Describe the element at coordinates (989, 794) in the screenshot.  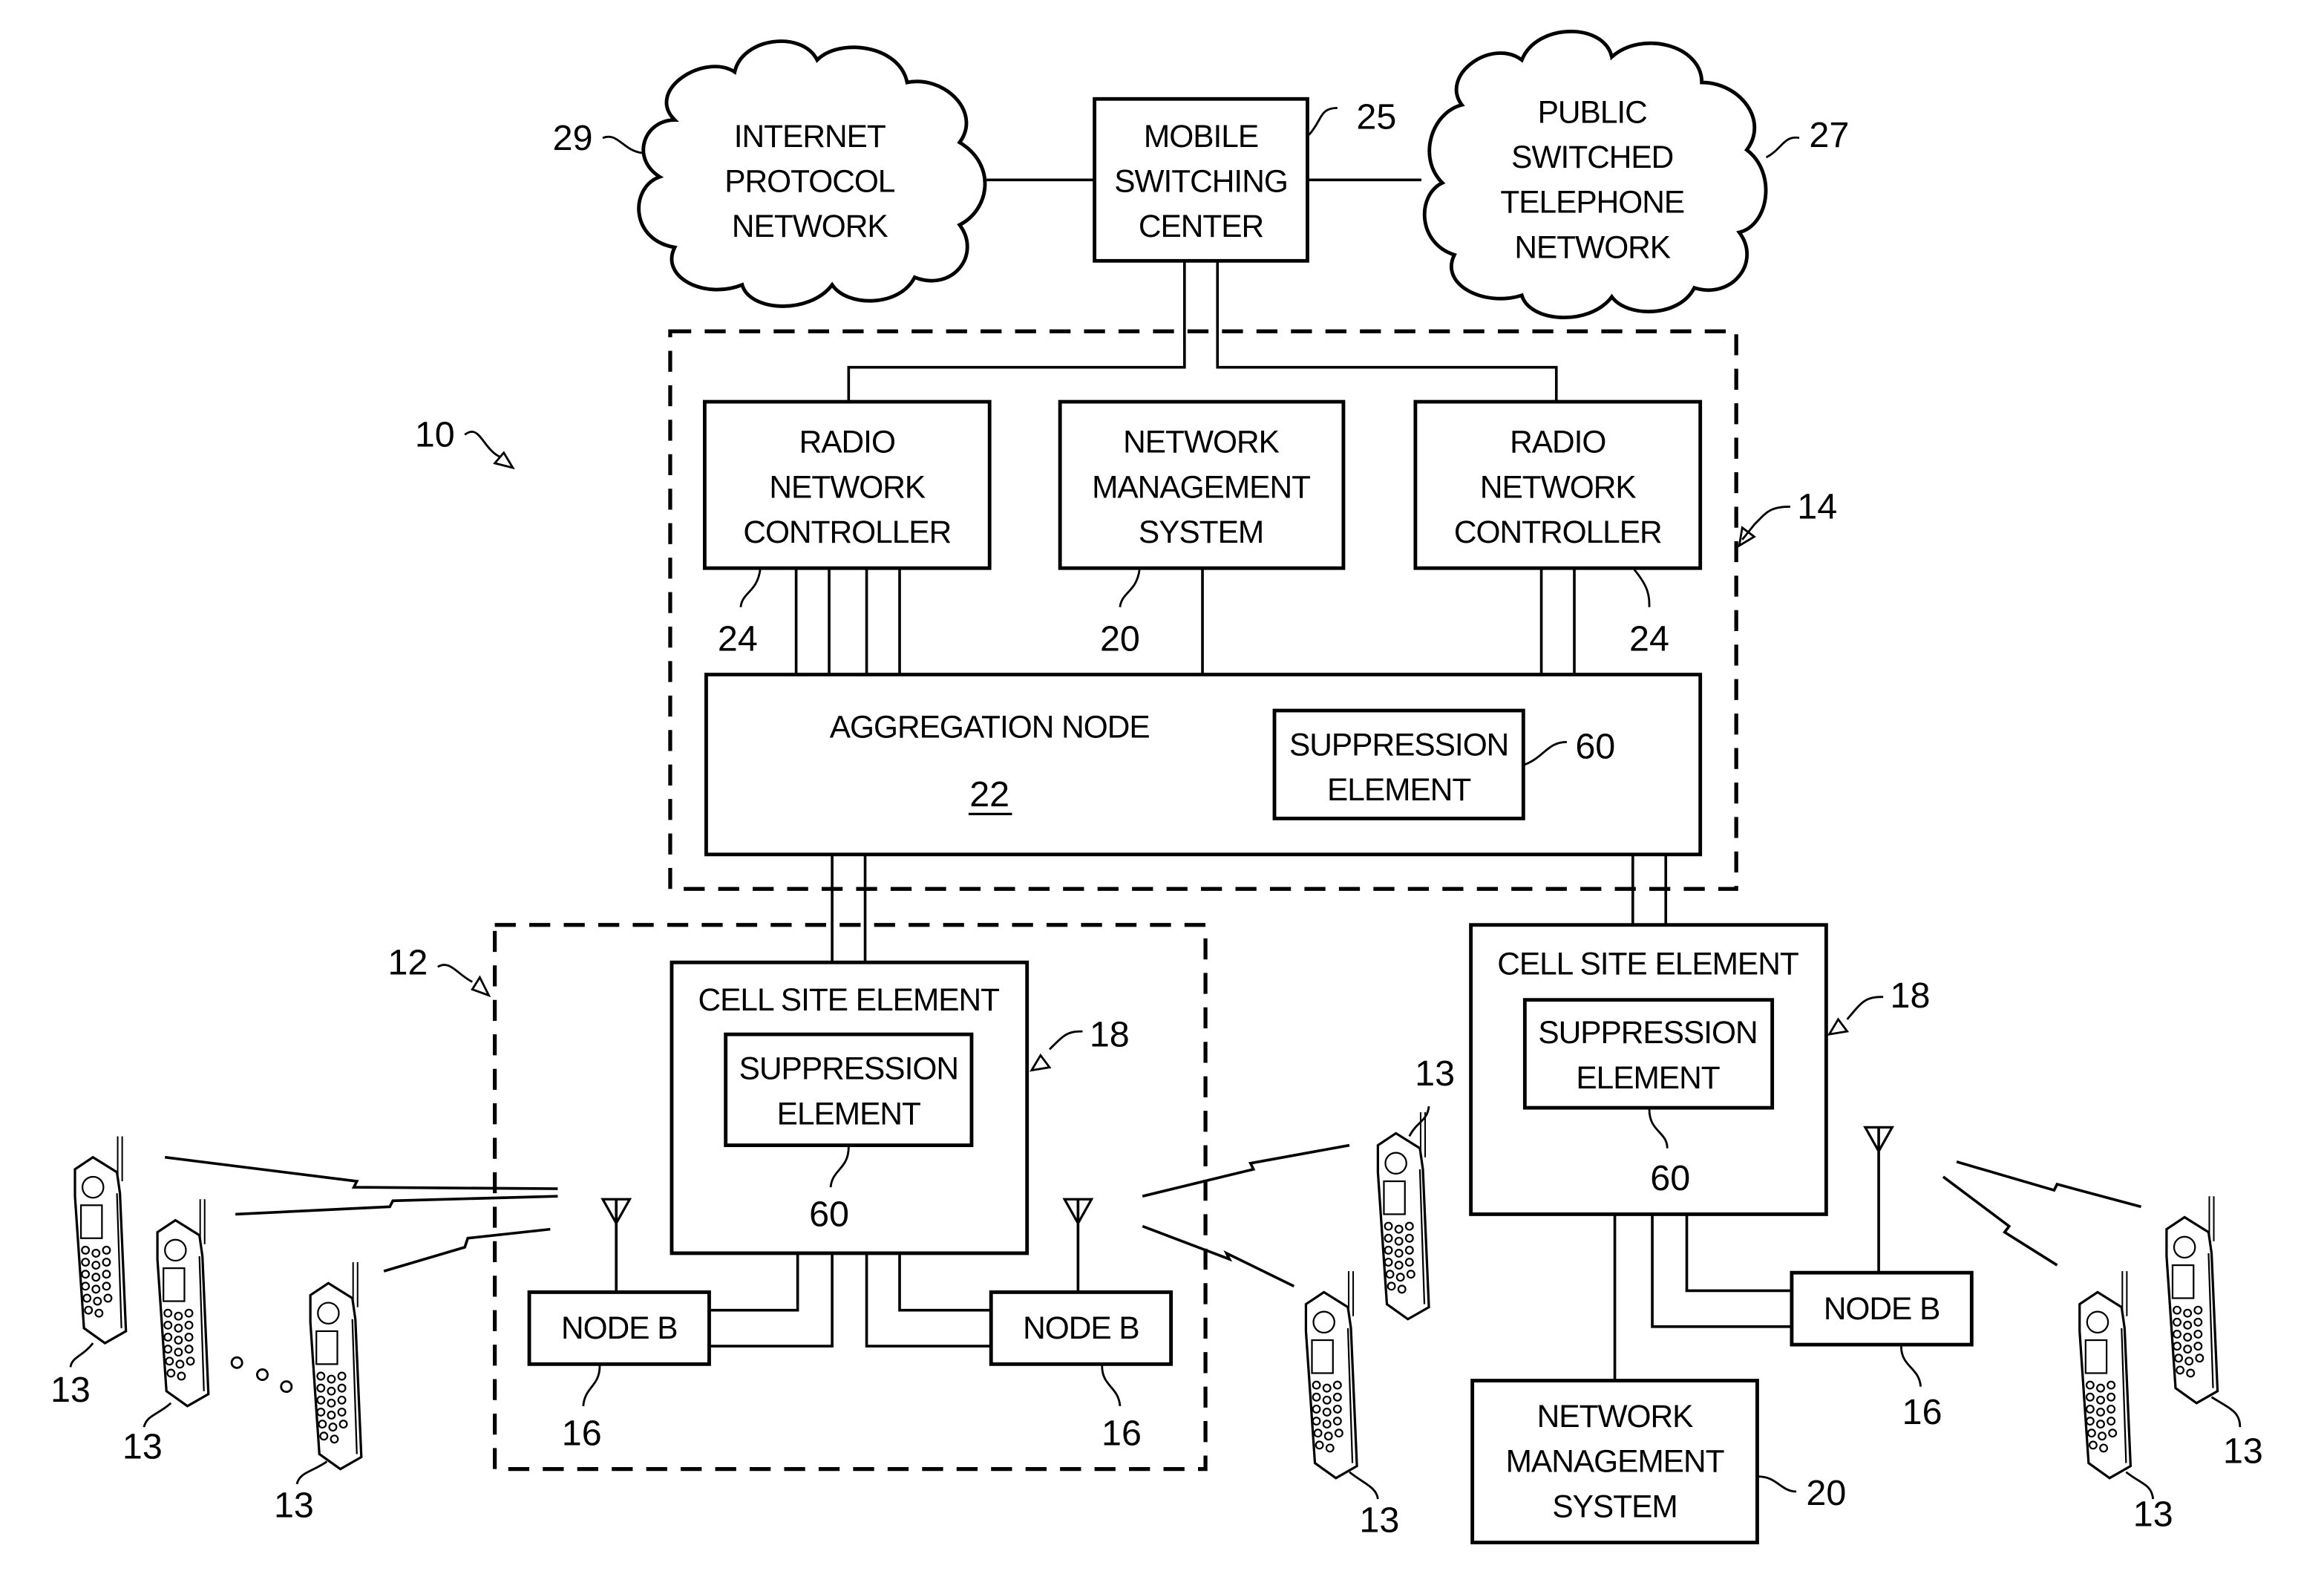
I see `ref-label-22: 22` at that location.